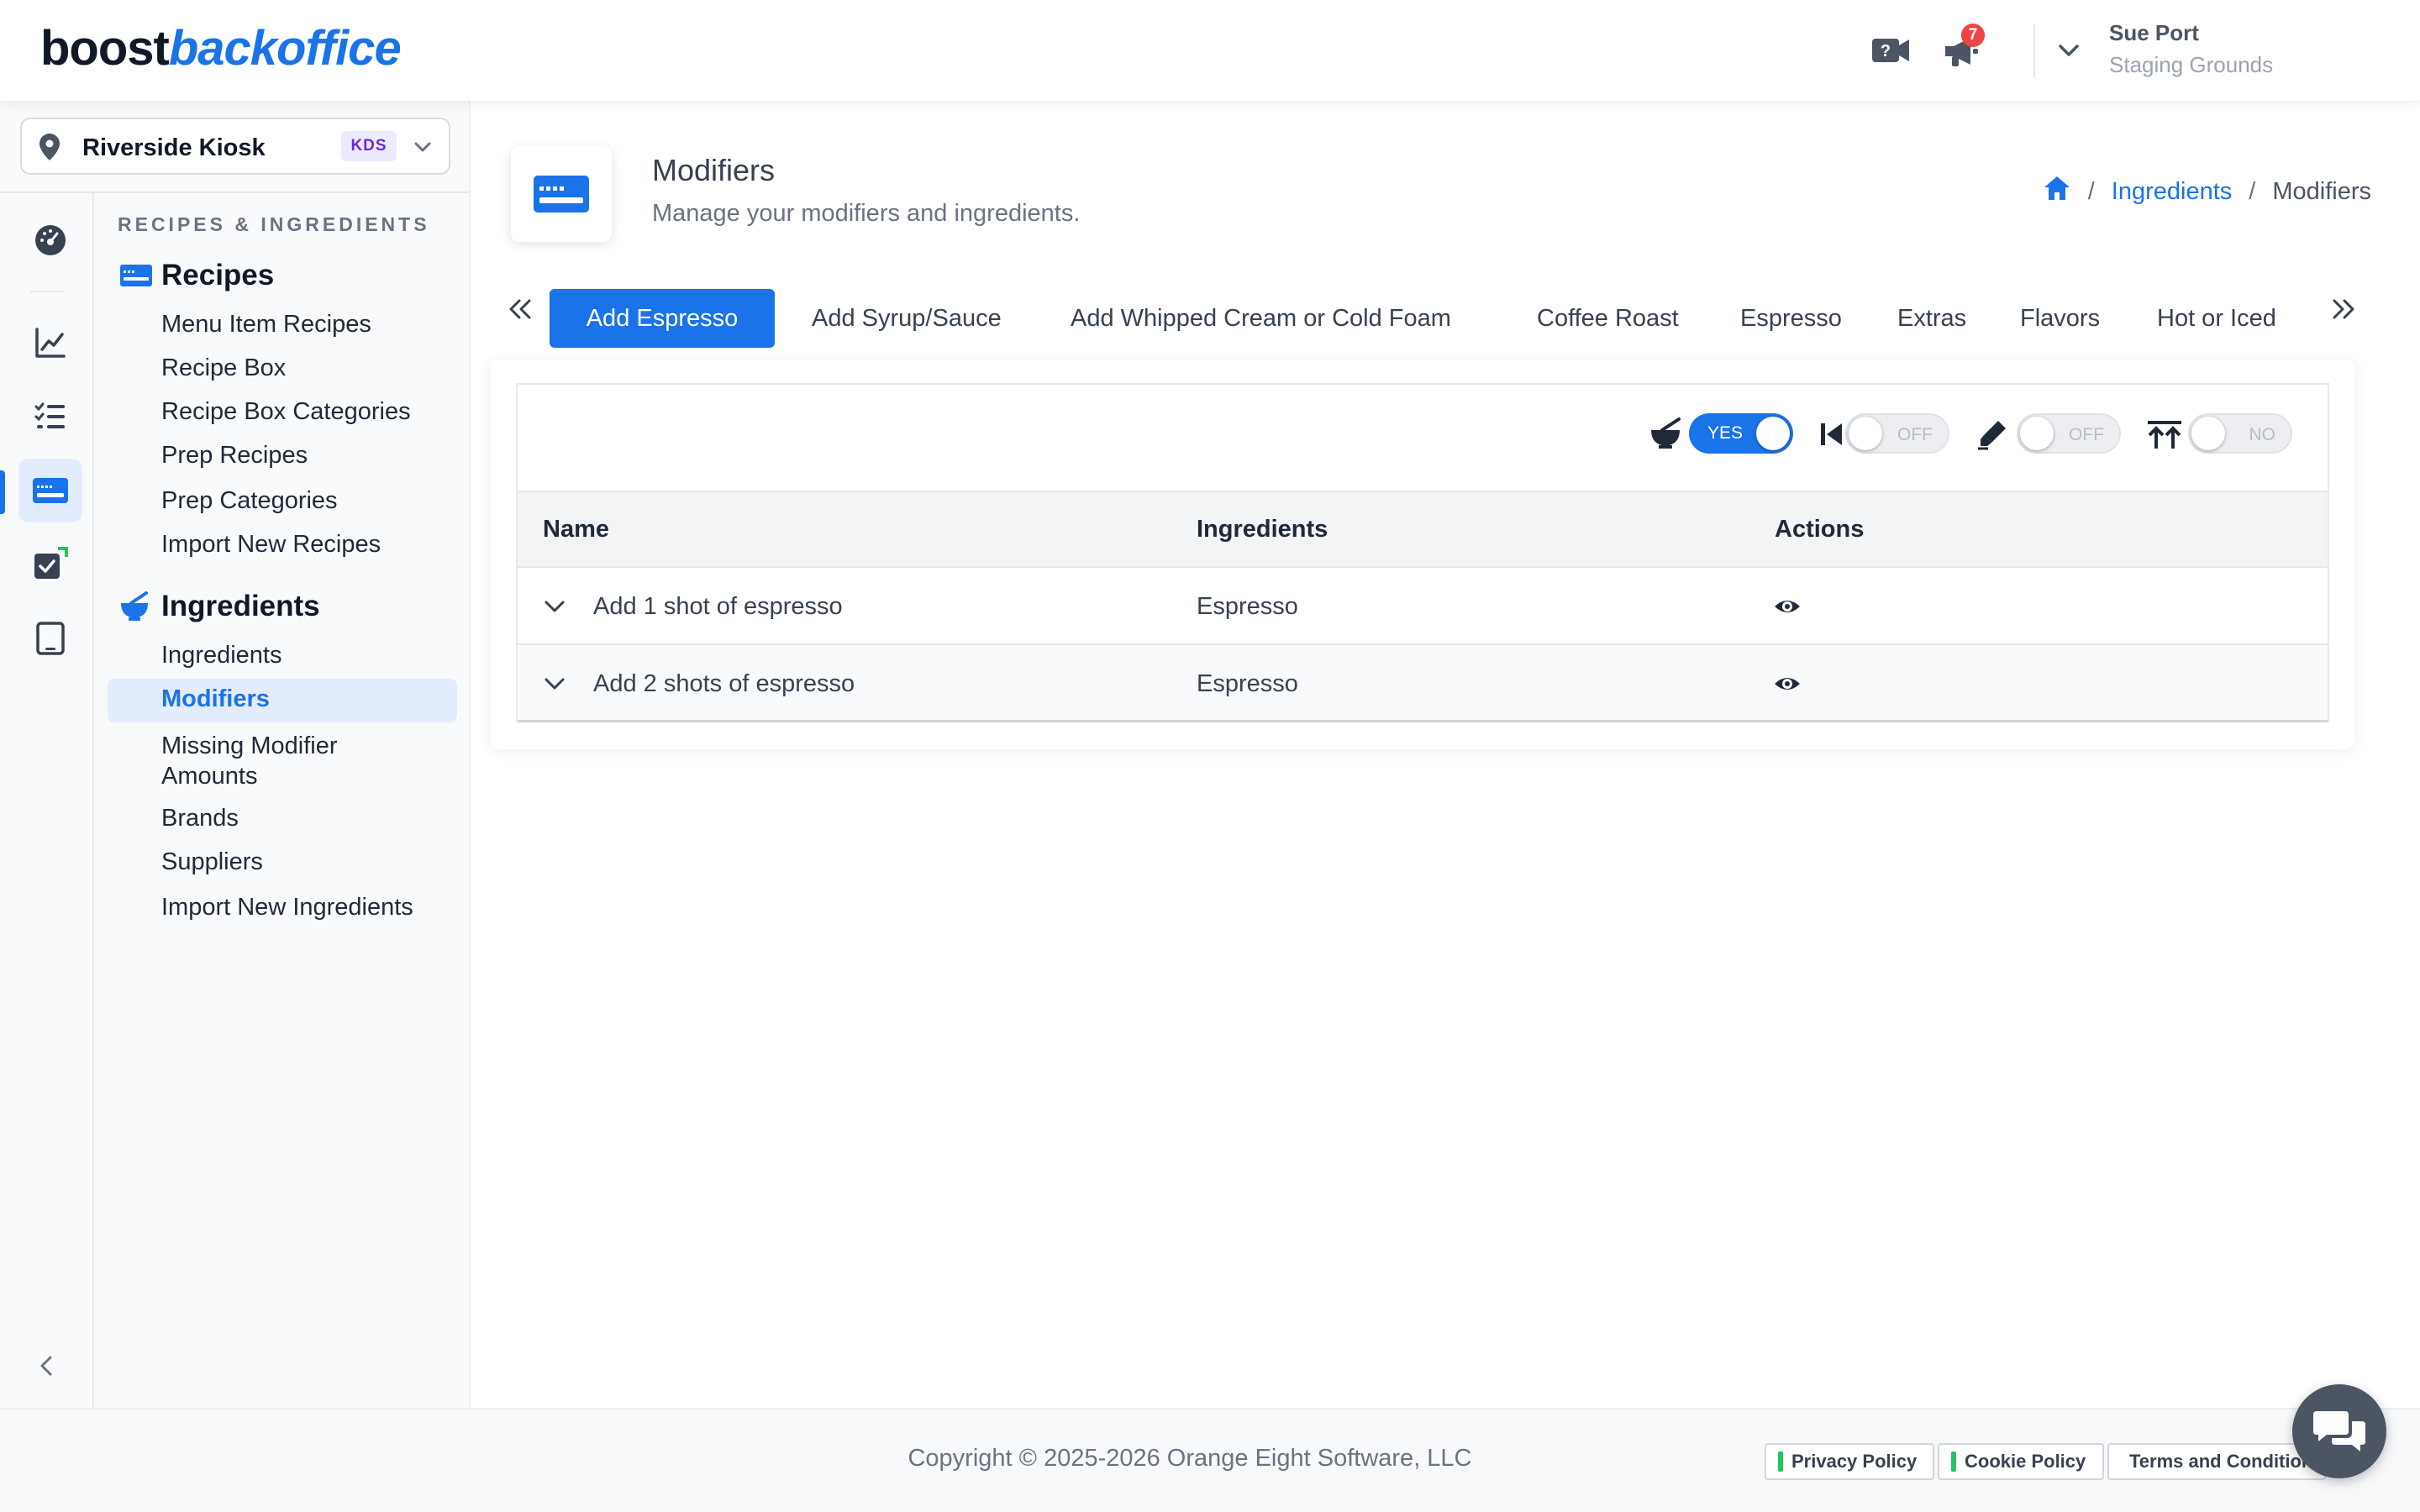 The width and height of the screenshot is (2420, 1512). I want to click on nav-modifiers: Modifiers, so click(216, 699).